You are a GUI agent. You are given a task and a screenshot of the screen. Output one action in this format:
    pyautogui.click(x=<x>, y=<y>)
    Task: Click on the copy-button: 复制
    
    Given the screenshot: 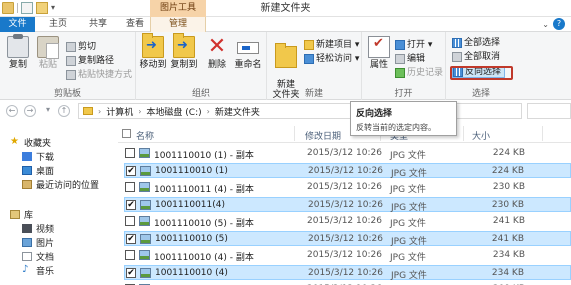 What is the action you would take?
    pyautogui.click(x=18, y=52)
    